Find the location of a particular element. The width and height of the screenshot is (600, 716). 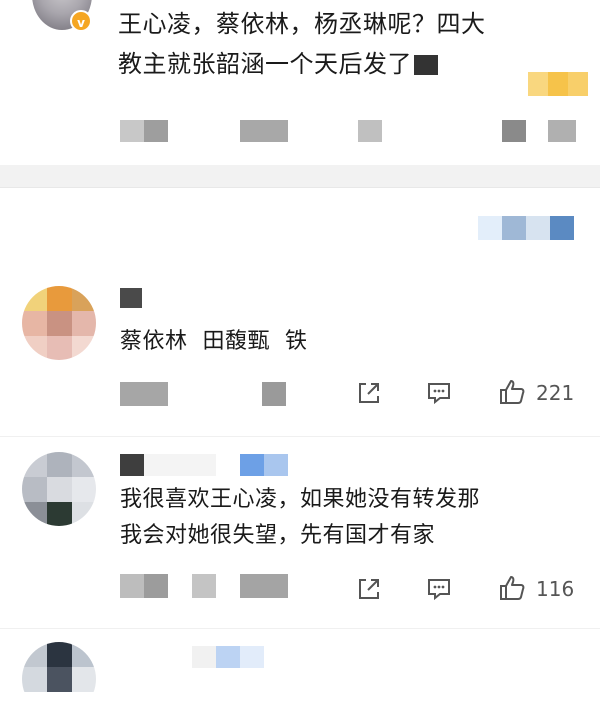

section-divider is located at coordinates (300, 176).